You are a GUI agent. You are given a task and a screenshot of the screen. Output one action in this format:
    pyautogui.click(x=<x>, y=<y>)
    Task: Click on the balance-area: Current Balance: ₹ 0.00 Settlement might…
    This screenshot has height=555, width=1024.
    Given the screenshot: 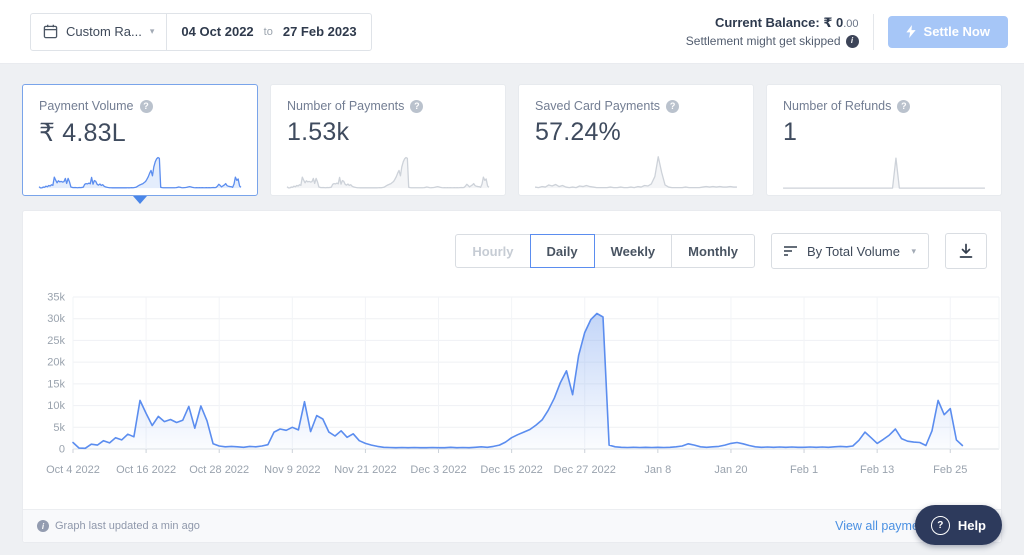 What is the action you would take?
    pyautogui.click(x=847, y=32)
    